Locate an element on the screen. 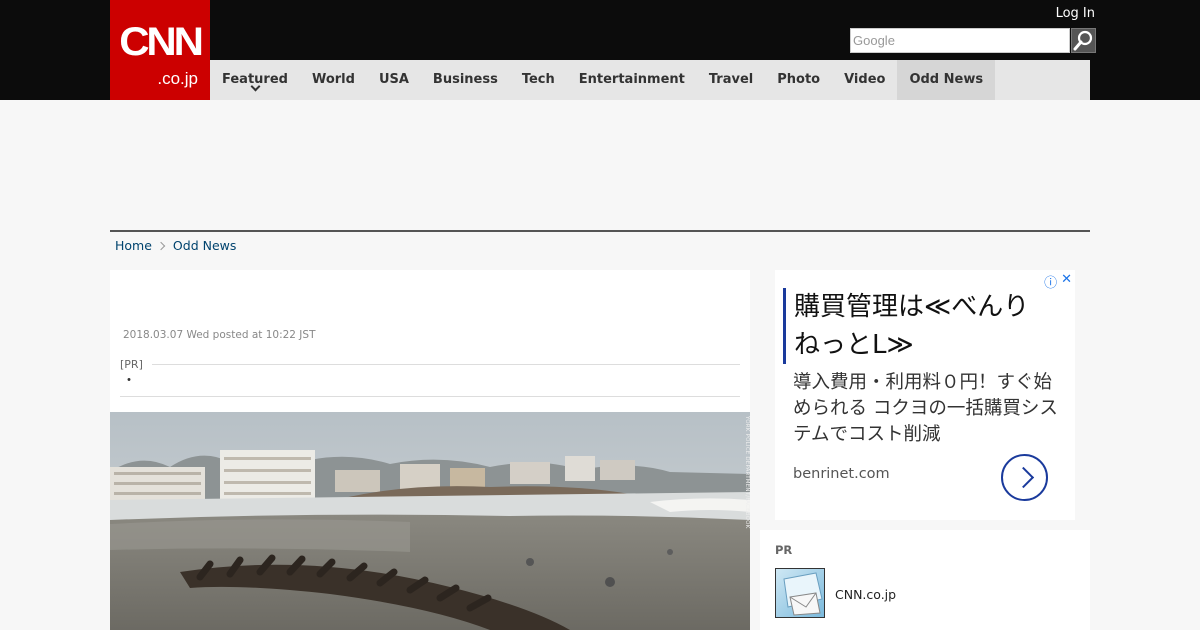  nav-item-entertainment: Entertainment is located at coordinates (632, 80).